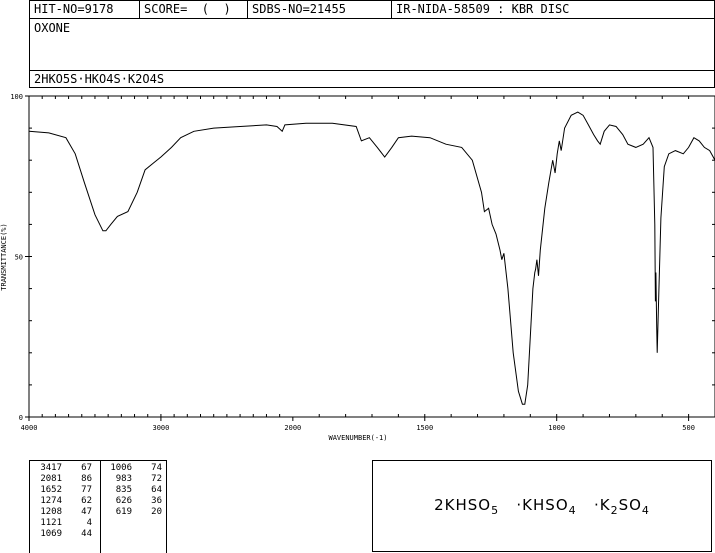  What do you see at coordinates (357, 438) in the screenshot?
I see `x-axis-label: WAVENUMBER(-1)` at bounding box center [357, 438].